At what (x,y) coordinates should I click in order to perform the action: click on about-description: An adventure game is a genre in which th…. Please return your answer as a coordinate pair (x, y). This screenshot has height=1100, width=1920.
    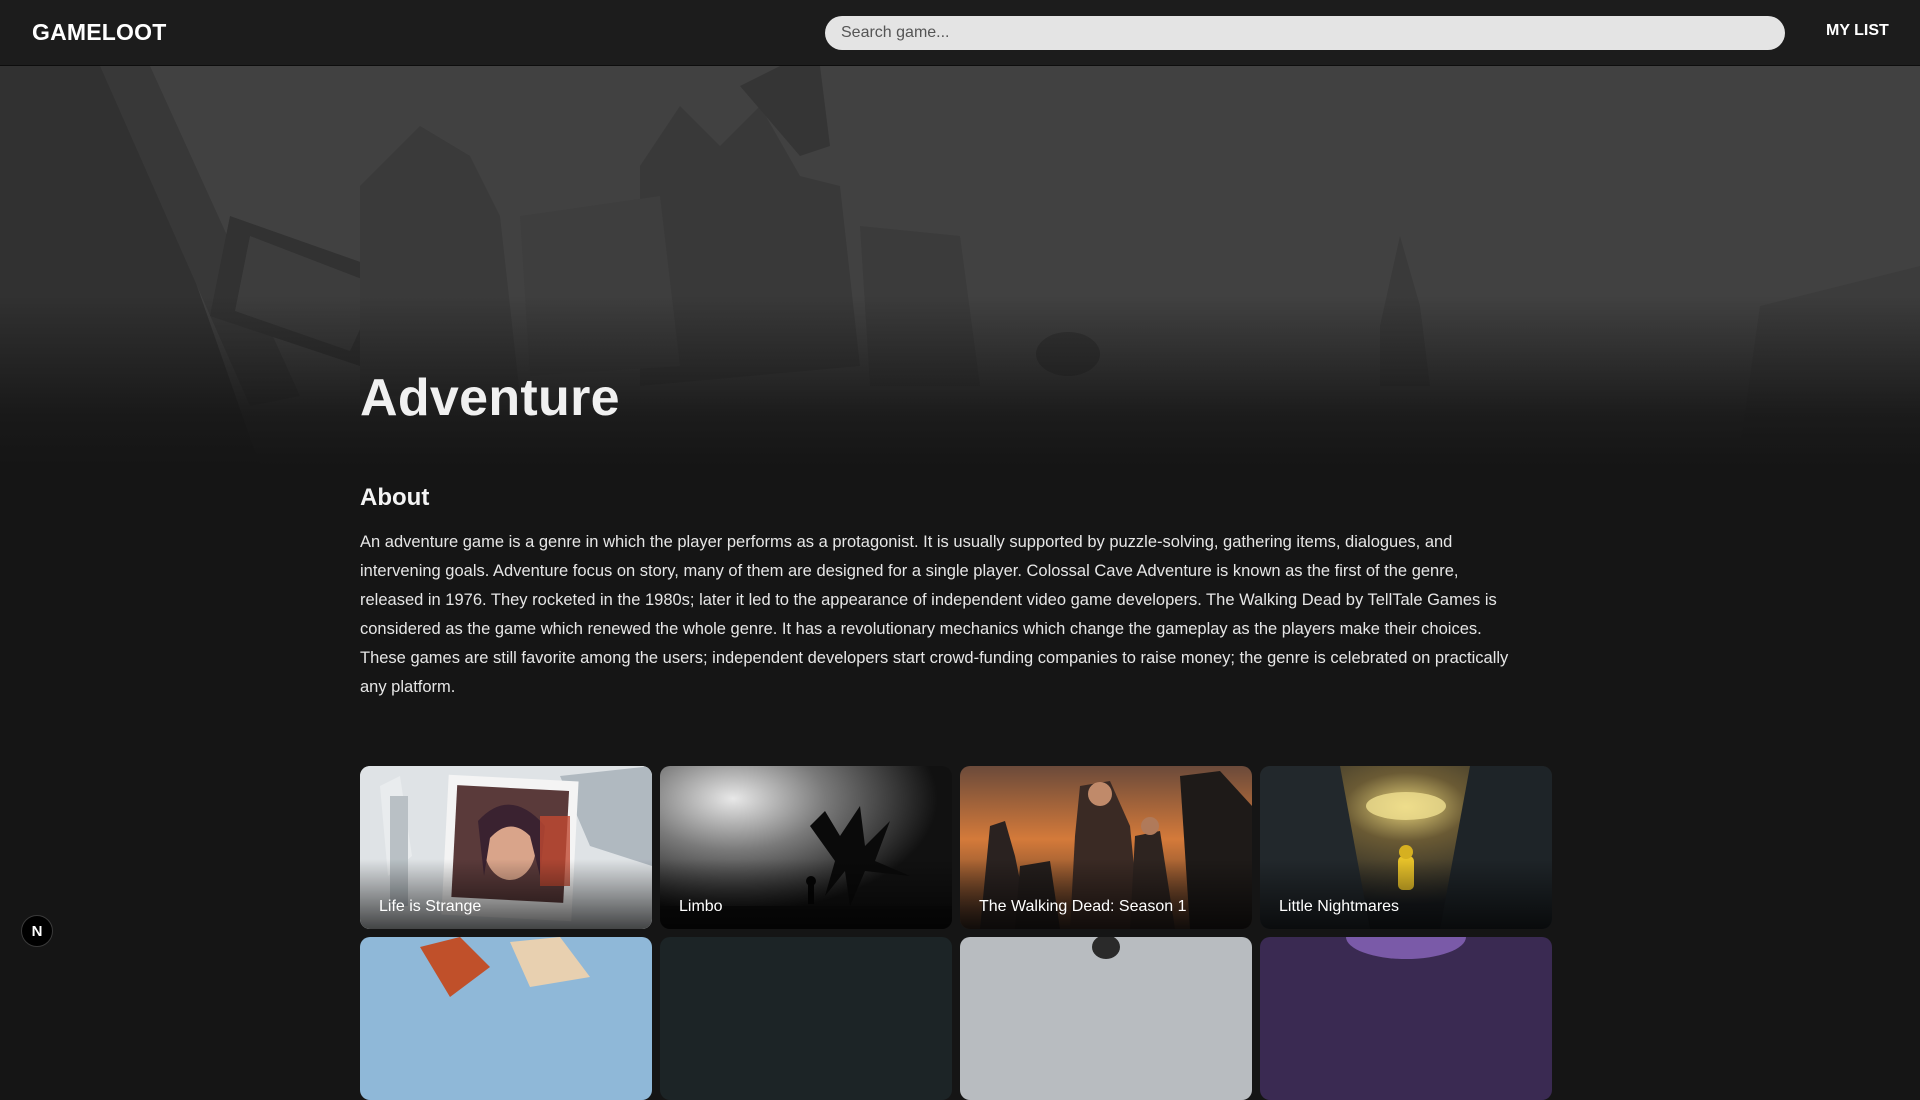
    Looking at the image, I should click on (934, 614).